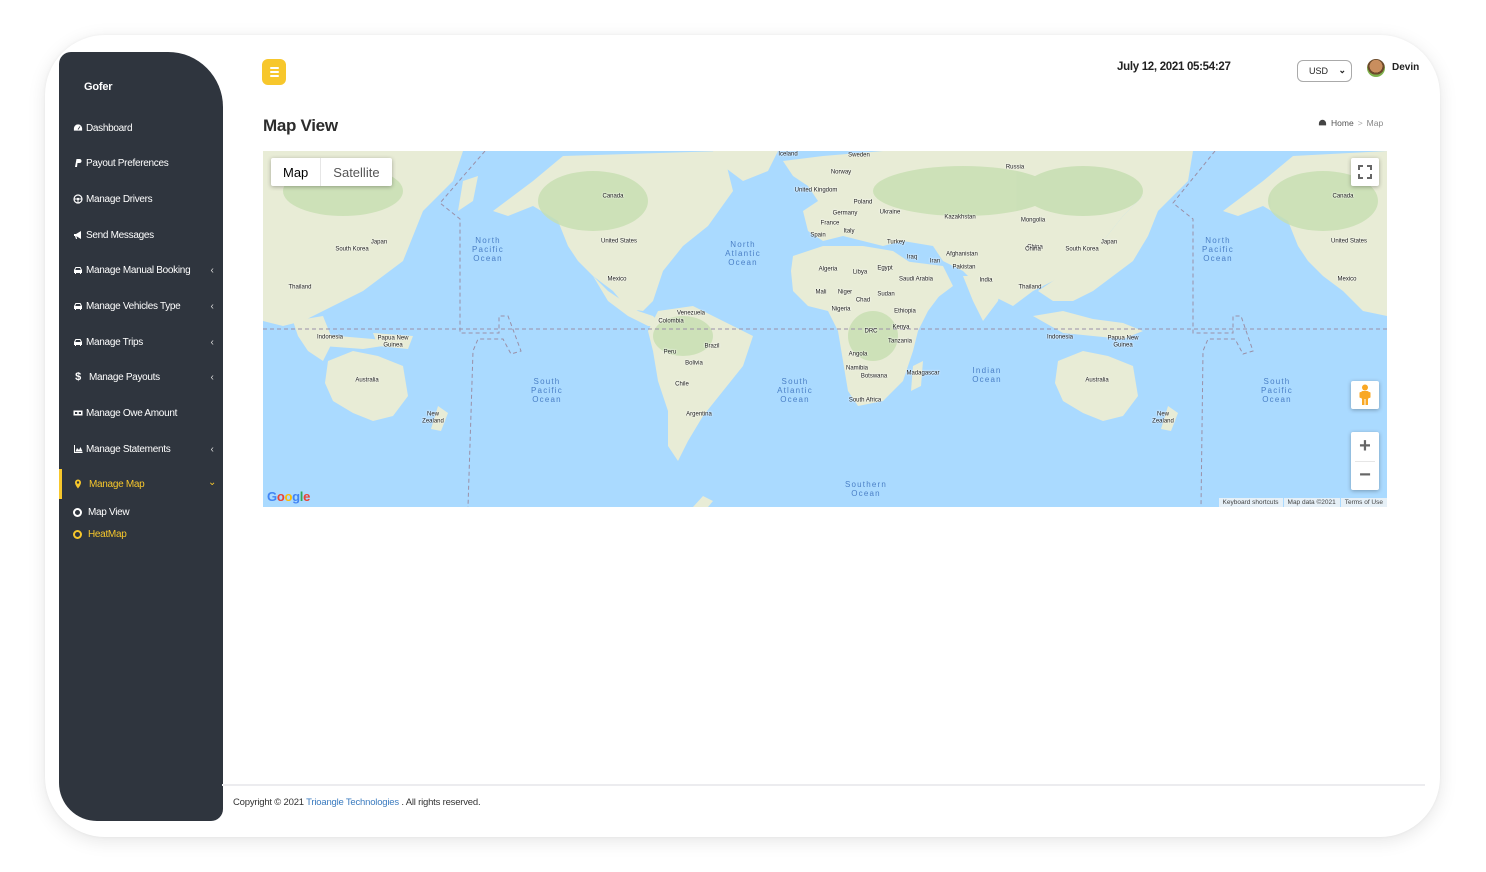 The image size is (1486, 872). Describe the element at coordinates (886, 294) in the screenshot. I see `map-label: Sudan` at that location.